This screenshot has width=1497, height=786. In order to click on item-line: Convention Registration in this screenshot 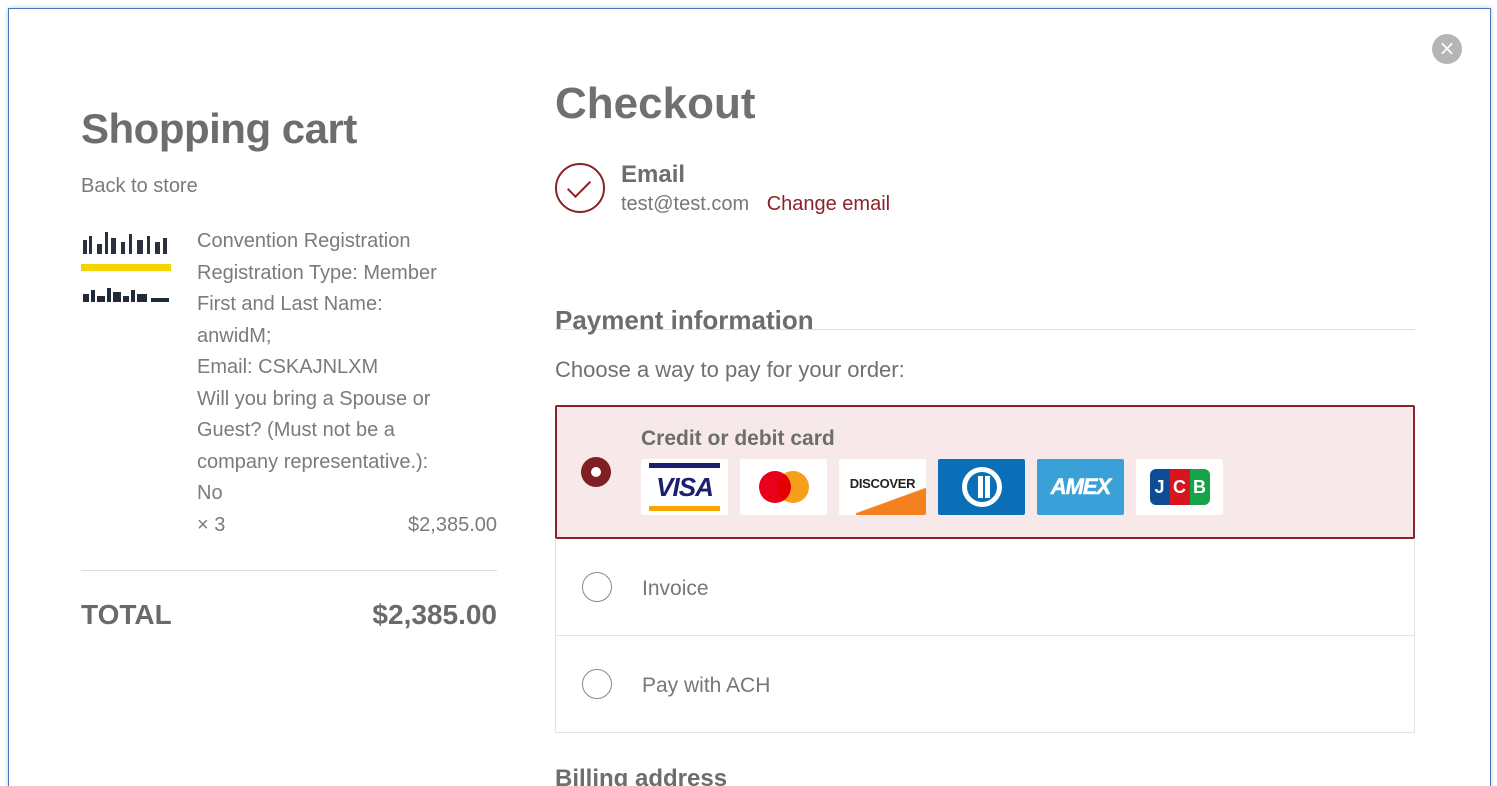, I will do `click(304, 241)`.